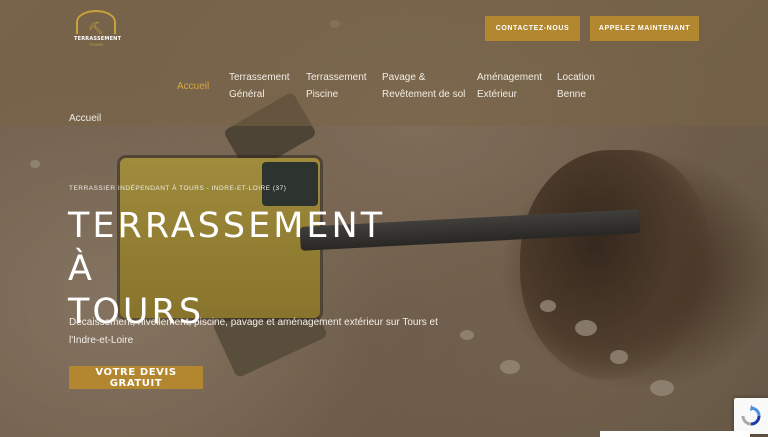  What do you see at coordinates (259, 86) in the screenshot?
I see `nav-item-terrassement-general: Terrassement Général` at bounding box center [259, 86].